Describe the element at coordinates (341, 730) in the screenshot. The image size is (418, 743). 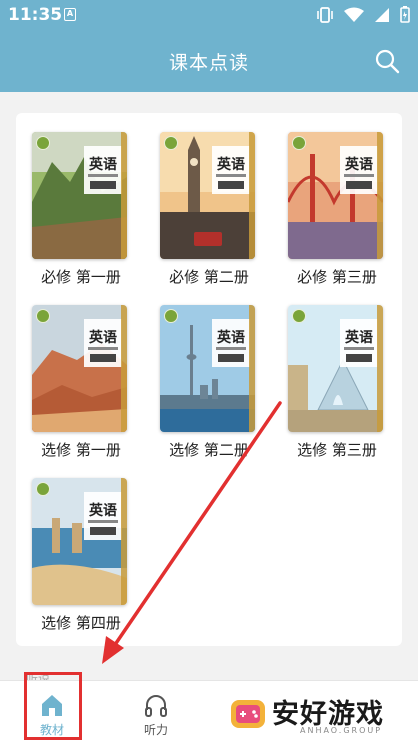
I see `watermark-subtext: ANHAO.GROUP` at that location.